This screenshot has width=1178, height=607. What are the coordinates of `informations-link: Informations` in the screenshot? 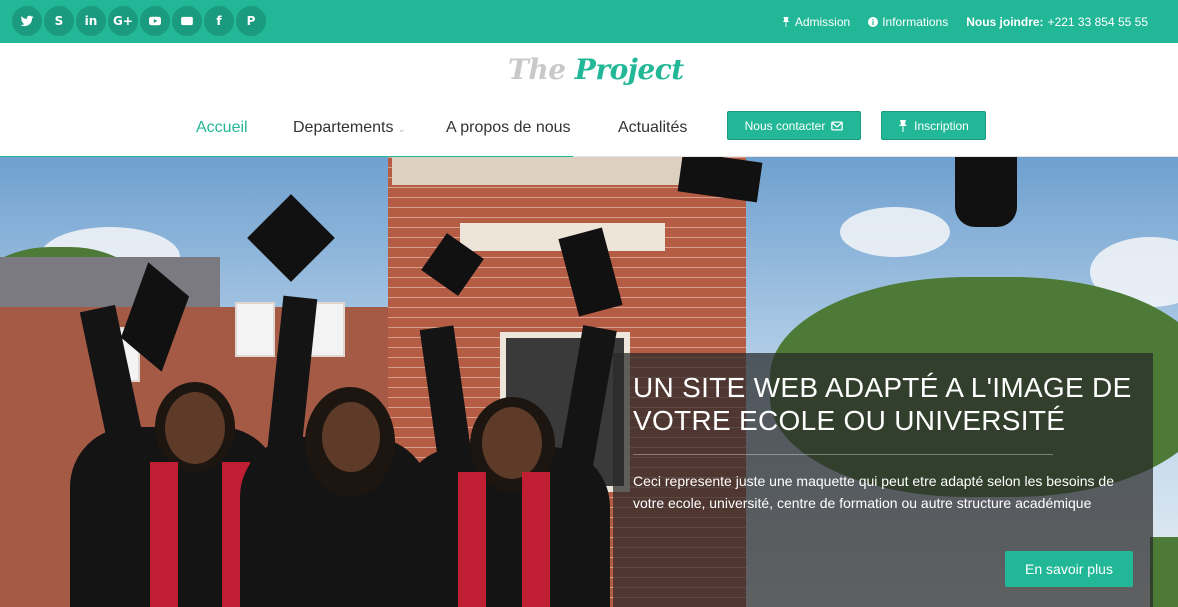 It's located at (908, 22).